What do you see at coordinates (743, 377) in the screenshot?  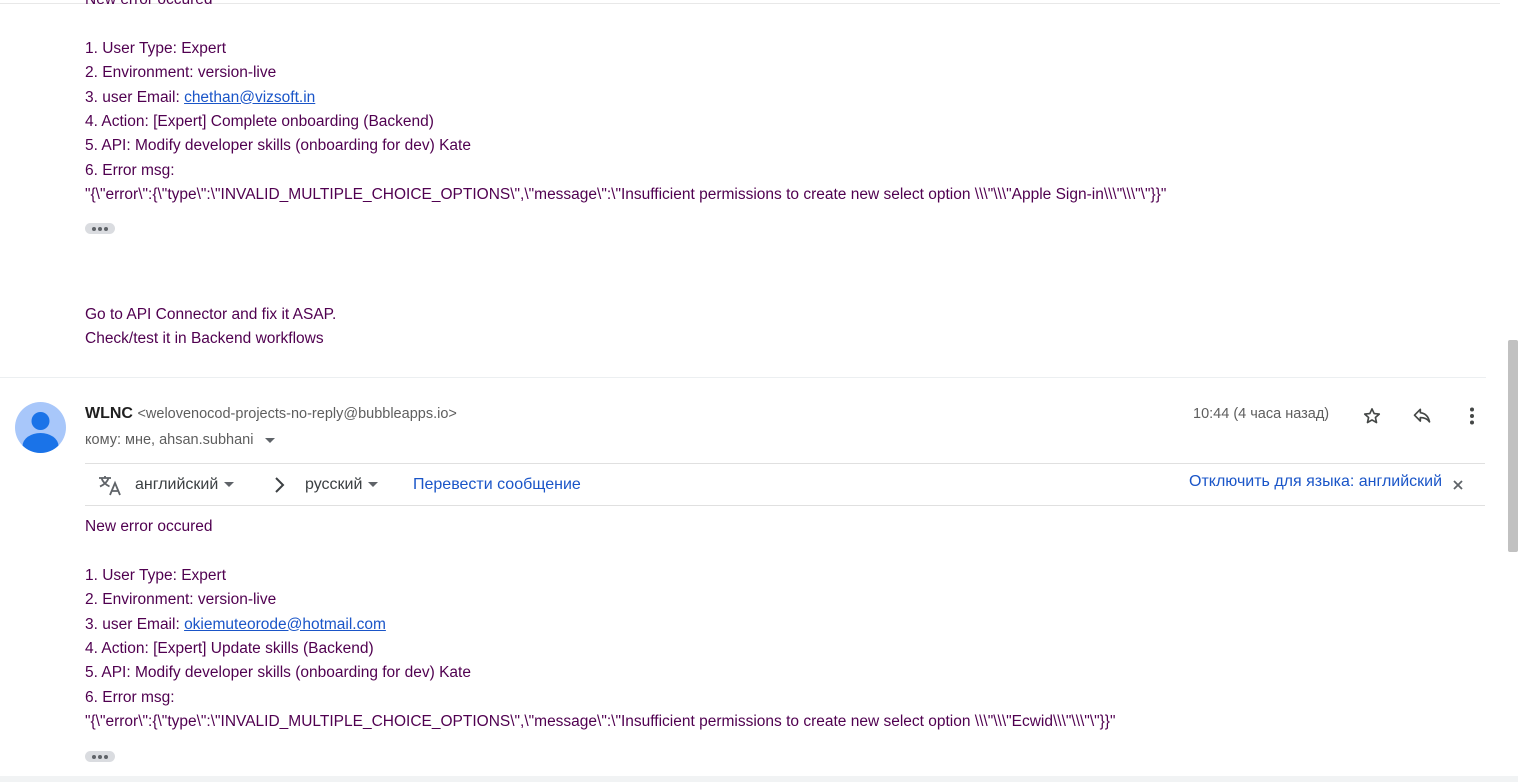 I see `message-divider` at bounding box center [743, 377].